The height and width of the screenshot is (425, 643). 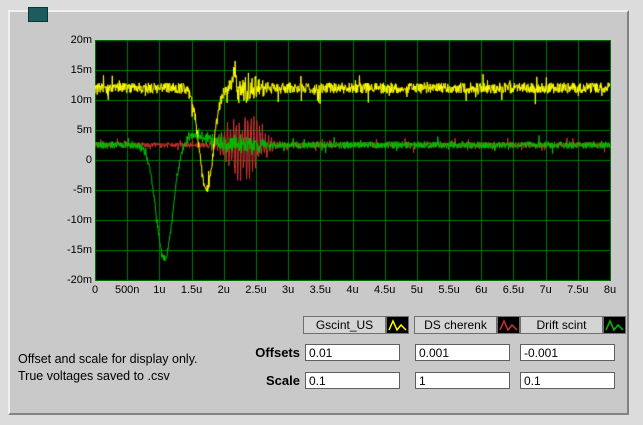 I want to click on y-tick-label: -5m, so click(x=82, y=190).